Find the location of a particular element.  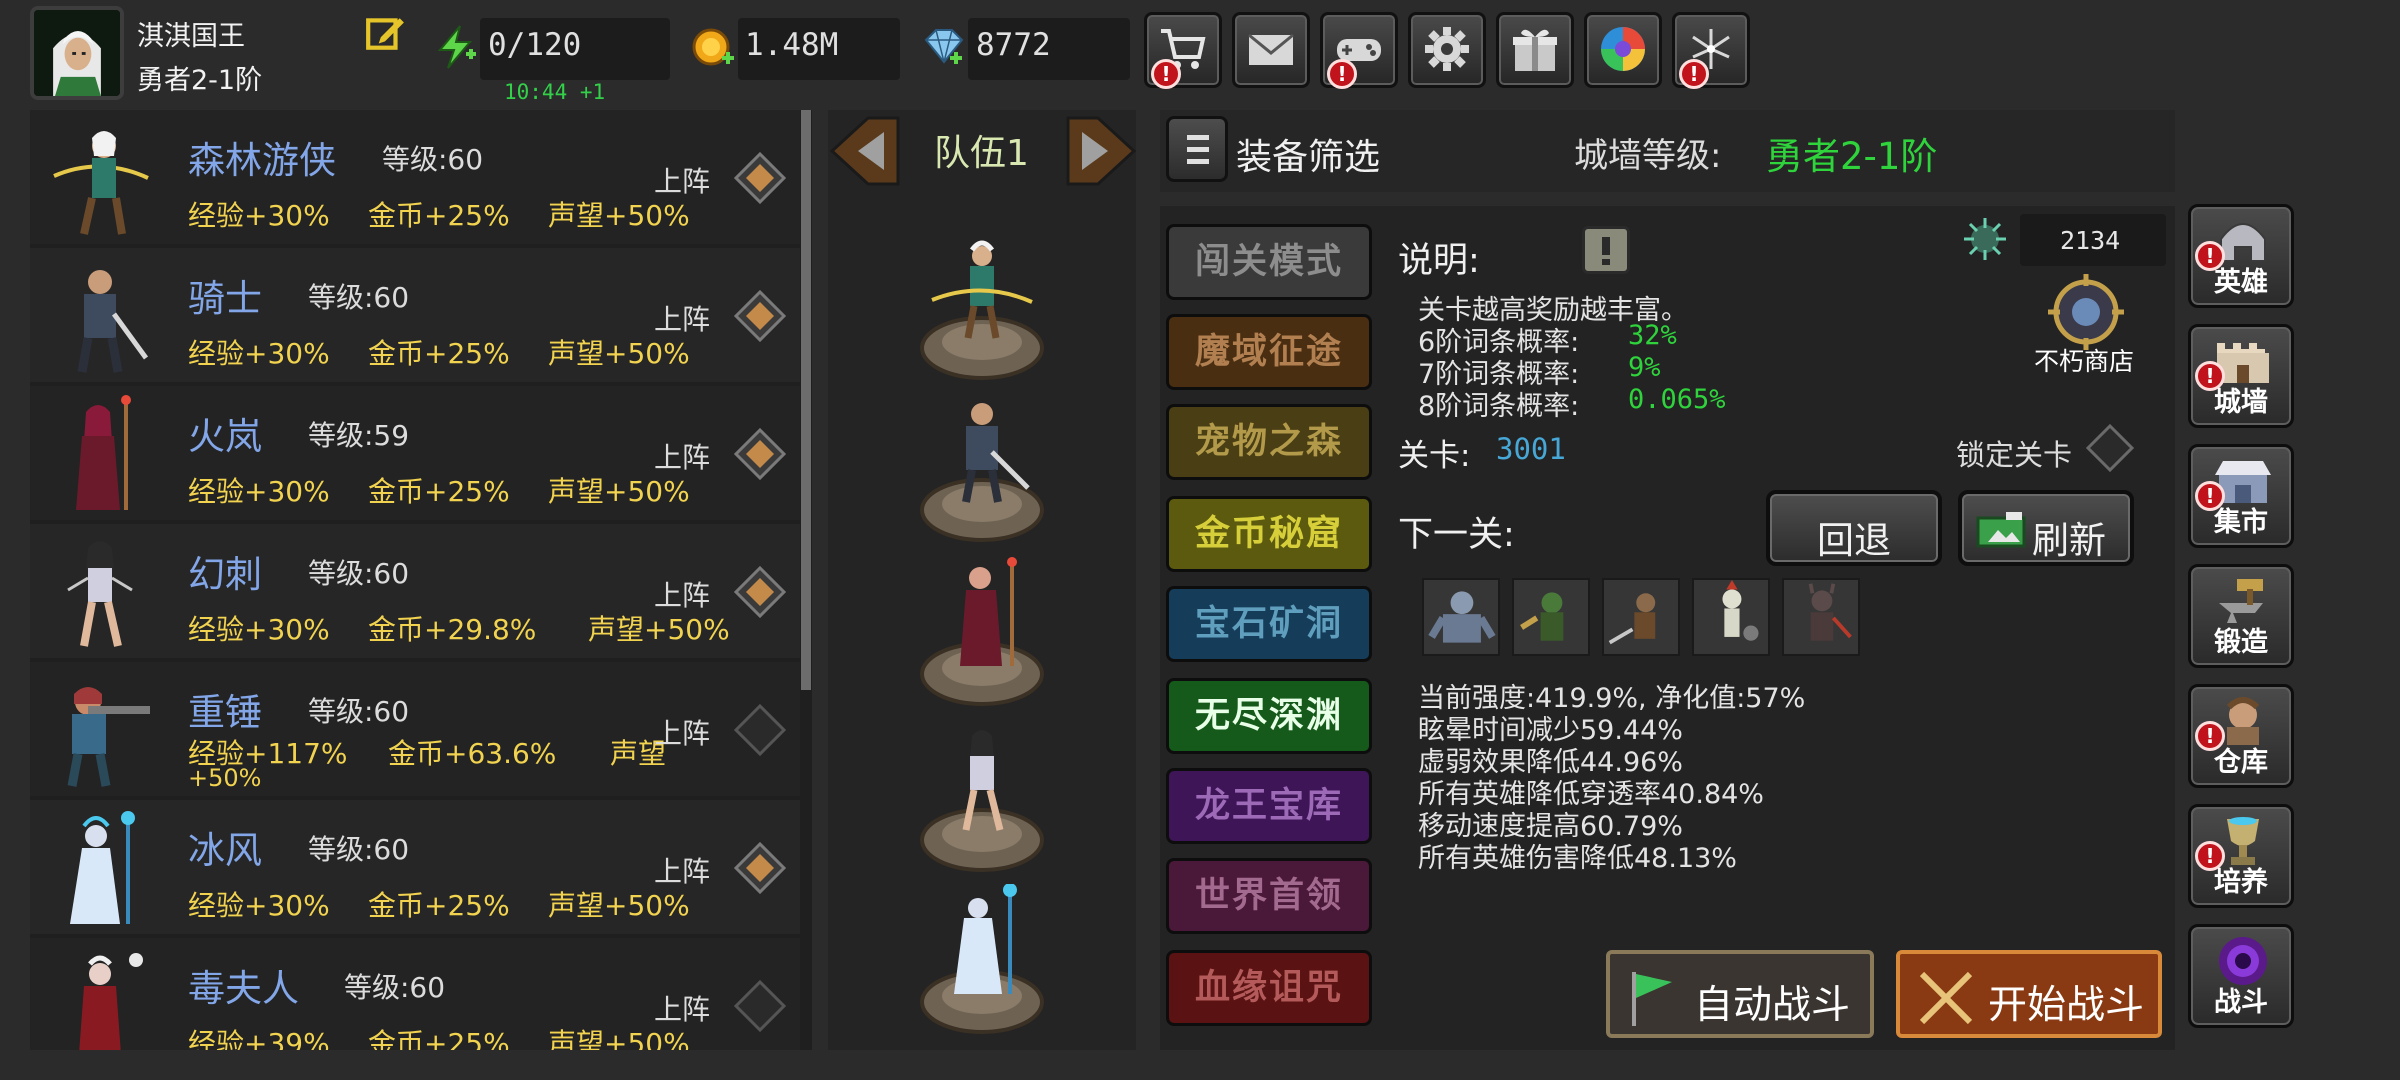

refresh-button: 刷新 is located at coordinates (2046, 528).